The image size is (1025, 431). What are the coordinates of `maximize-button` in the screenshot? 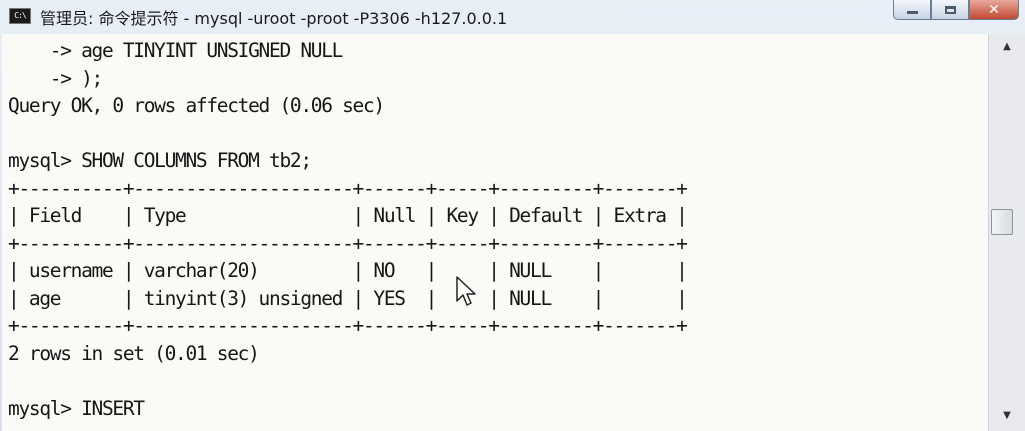 It's located at (950, 10).